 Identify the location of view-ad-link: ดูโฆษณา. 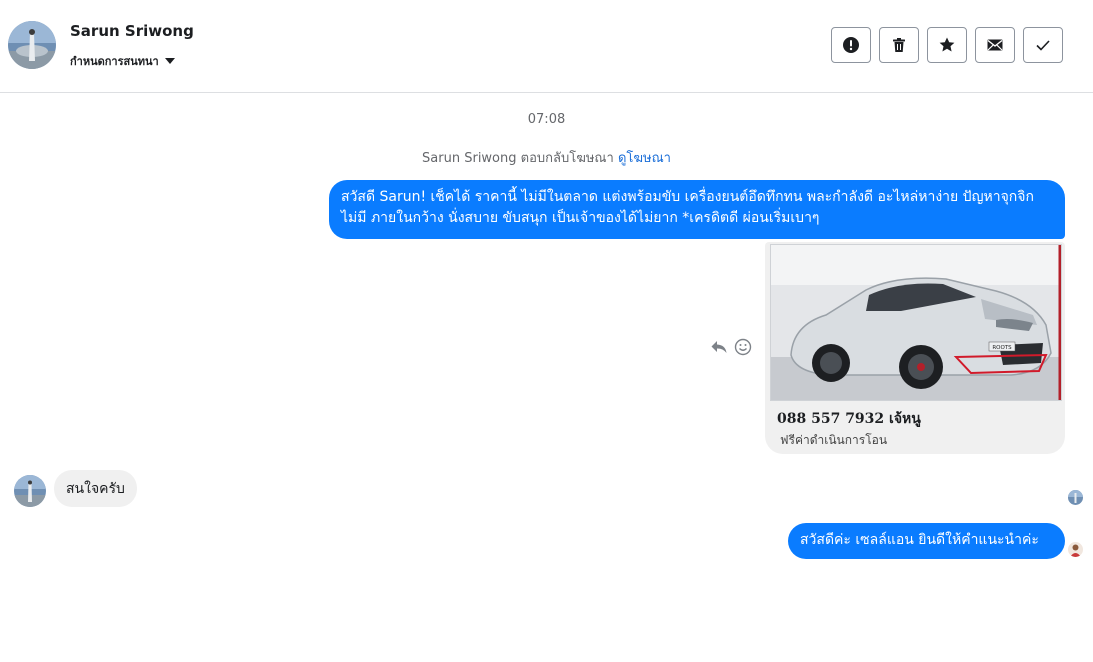
(644, 158).